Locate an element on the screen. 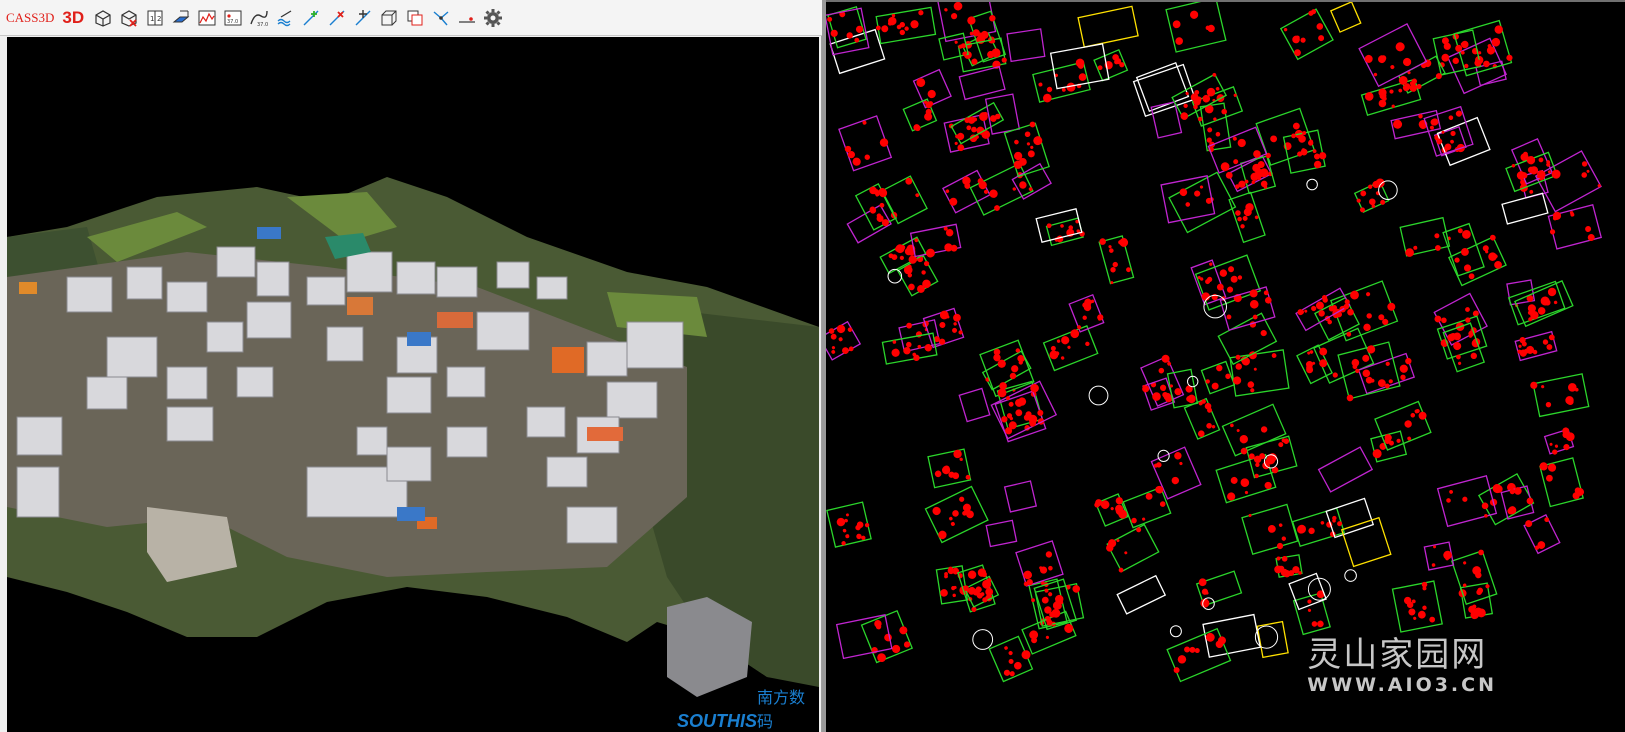 The height and width of the screenshot is (732, 1625). svg-text: 2 is located at coordinates (159, 19).